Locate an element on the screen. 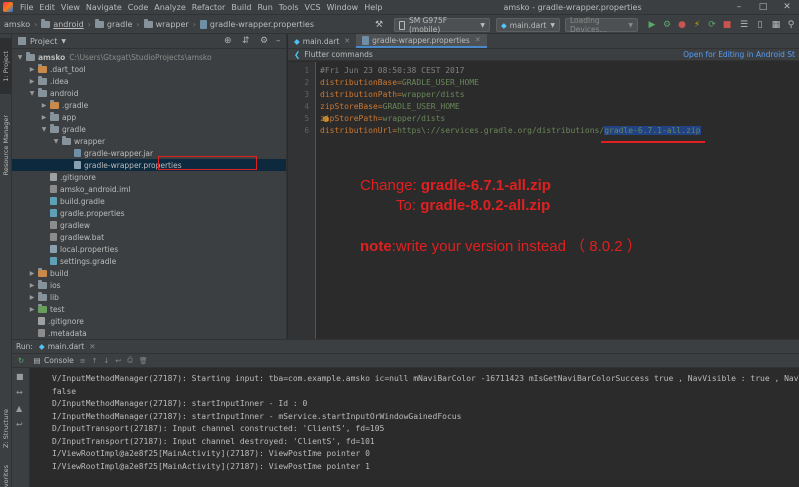  rerun-icon: ↻ is located at coordinates (21, 360).